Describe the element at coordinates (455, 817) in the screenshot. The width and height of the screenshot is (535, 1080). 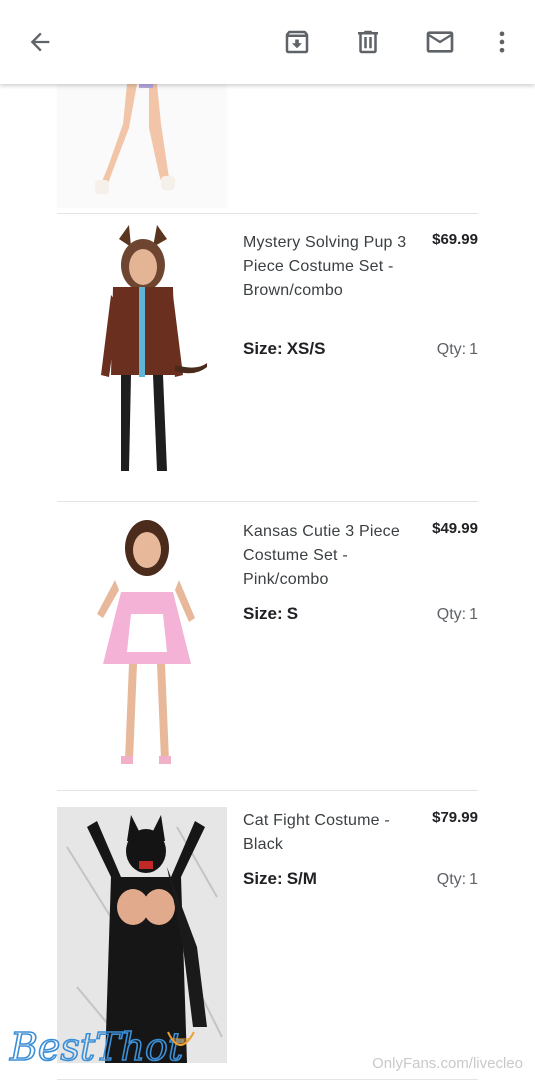
I see `product-price: $79.99` at that location.